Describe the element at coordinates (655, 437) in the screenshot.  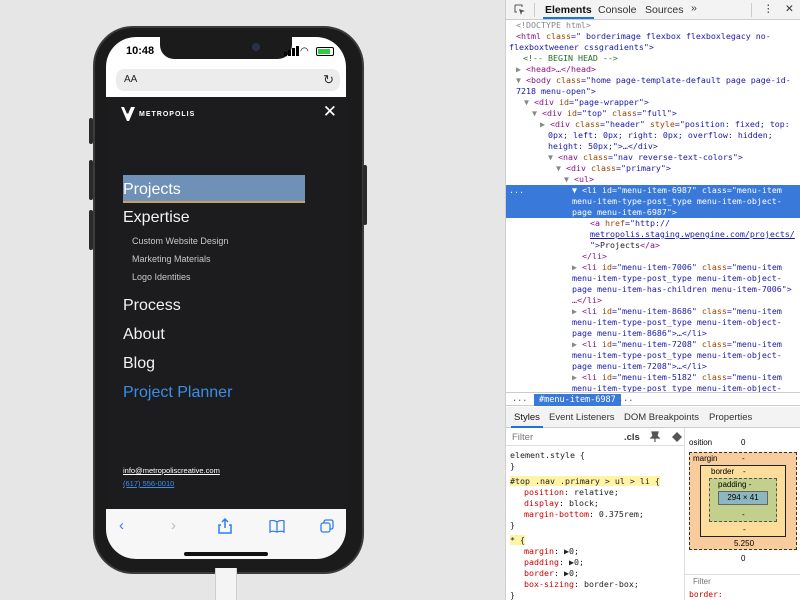
I see `pin-icon` at that location.